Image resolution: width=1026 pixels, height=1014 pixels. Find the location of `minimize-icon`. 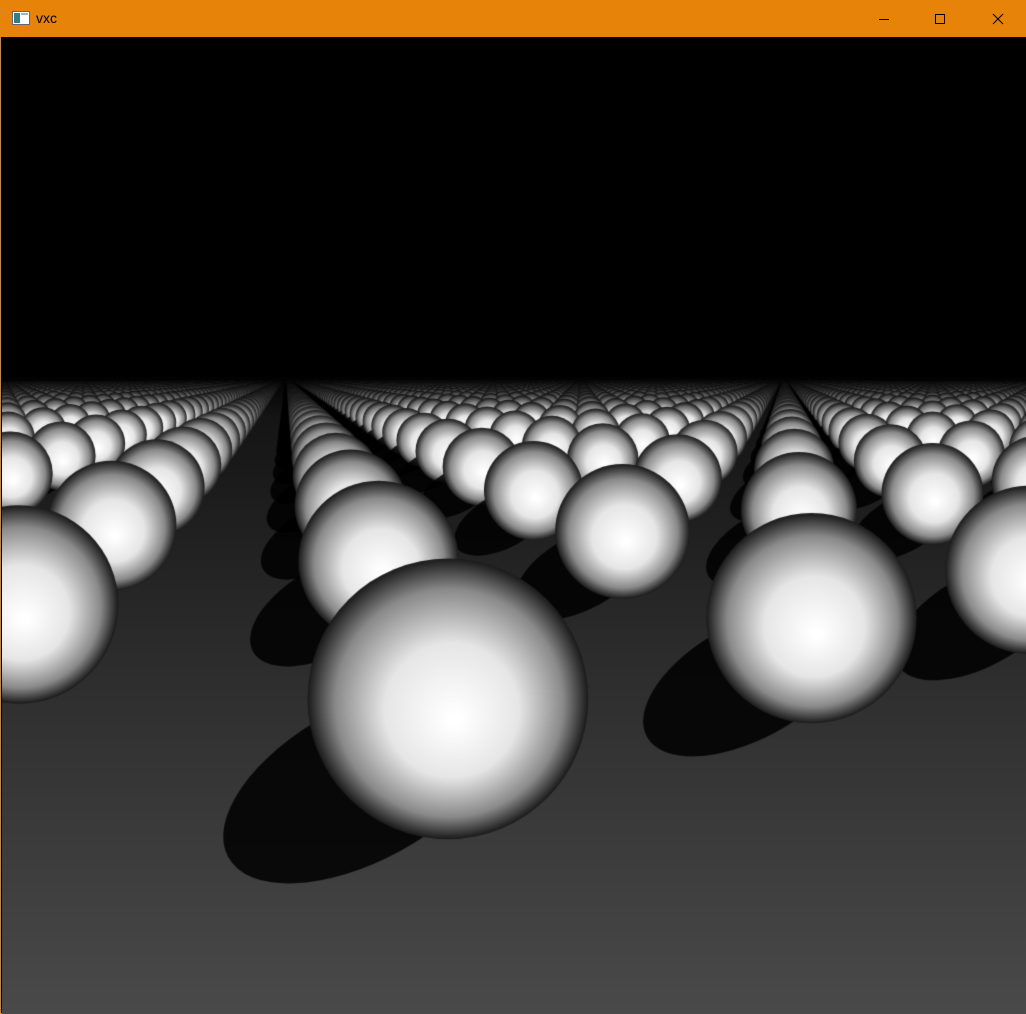

minimize-icon is located at coordinates (884, 19).